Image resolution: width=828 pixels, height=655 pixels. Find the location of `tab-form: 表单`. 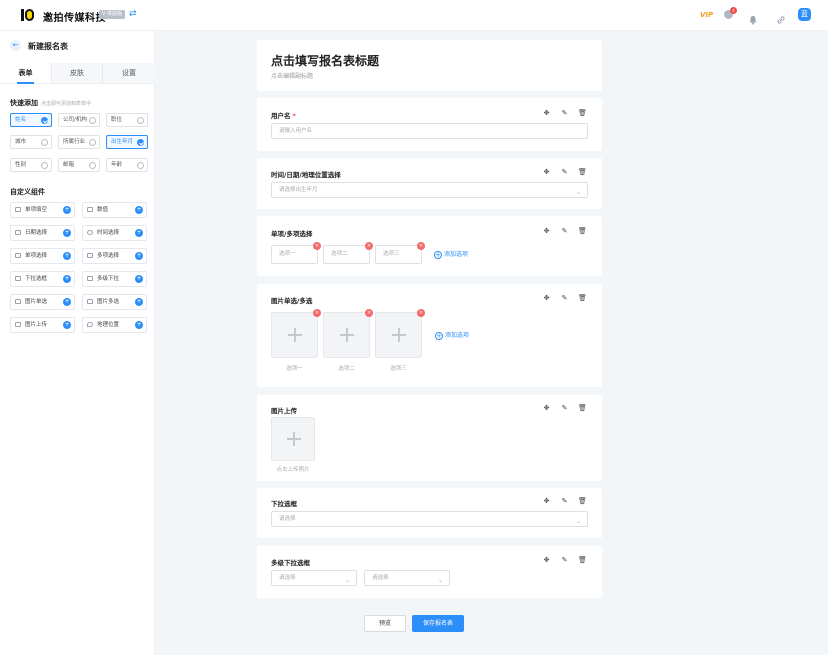

tab-form: 表单 is located at coordinates (25, 73).